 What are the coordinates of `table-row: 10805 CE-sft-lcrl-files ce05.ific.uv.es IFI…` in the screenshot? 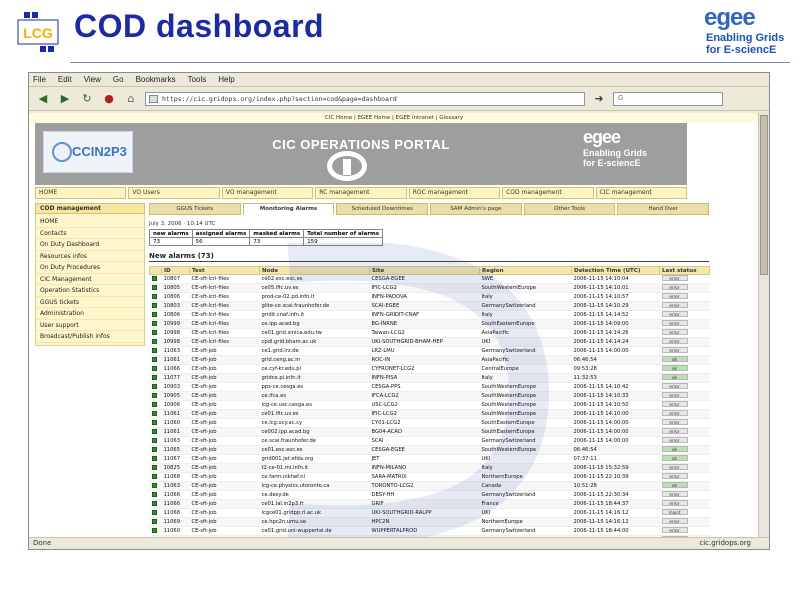 It's located at (429, 288).